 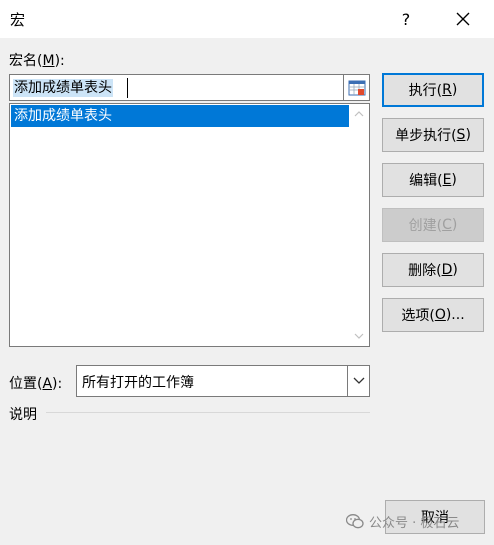 What do you see at coordinates (433, 270) in the screenshot?
I see `delete-button: 删除(D)` at bounding box center [433, 270].